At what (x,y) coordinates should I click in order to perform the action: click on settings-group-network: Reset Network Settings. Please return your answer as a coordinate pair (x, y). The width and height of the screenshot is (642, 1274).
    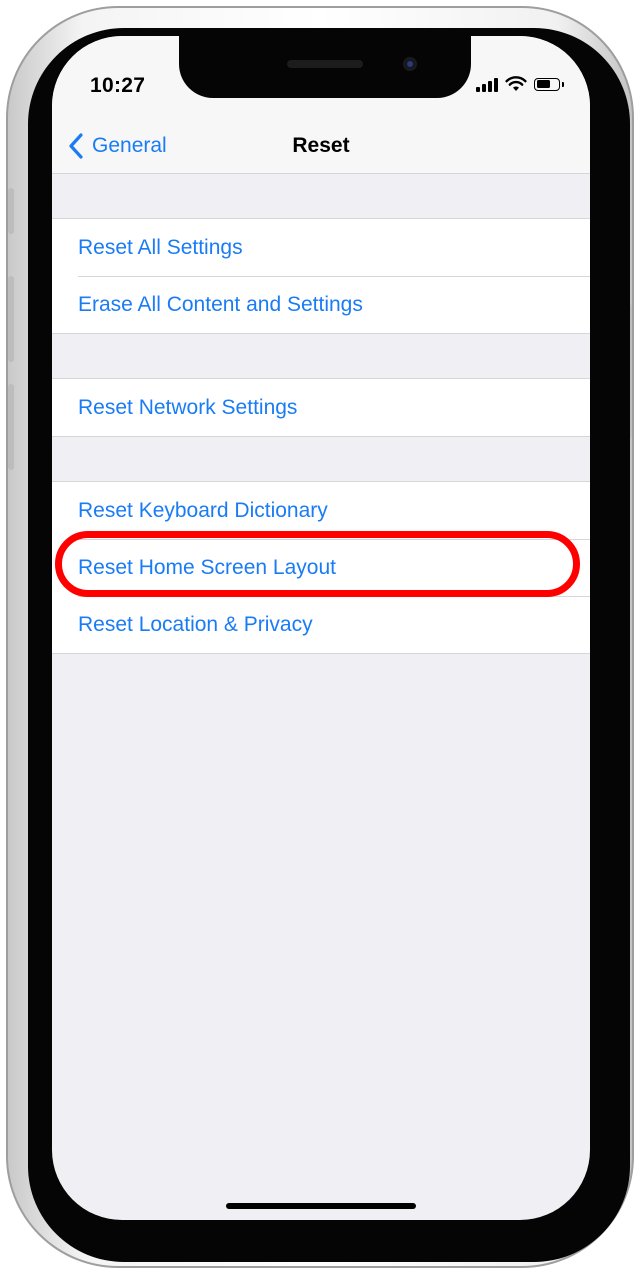
    Looking at the image, I should click on (321, 407).